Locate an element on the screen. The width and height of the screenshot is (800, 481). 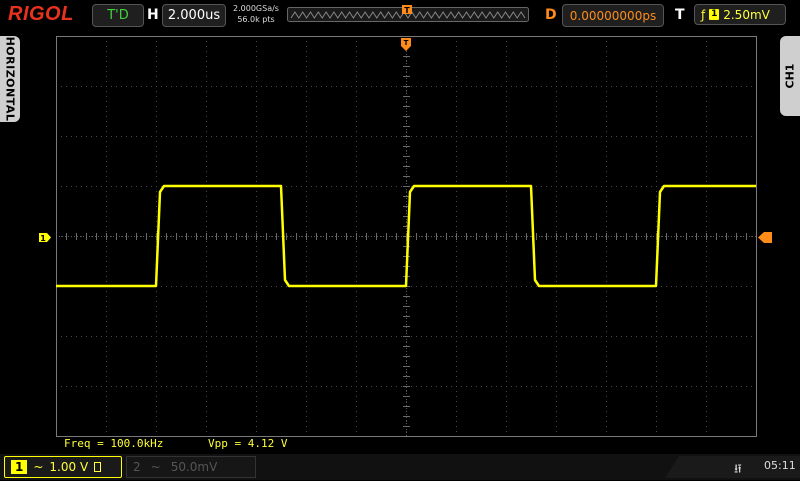
ch1-scale: 1.00 V is located at coordinates (69, 467).